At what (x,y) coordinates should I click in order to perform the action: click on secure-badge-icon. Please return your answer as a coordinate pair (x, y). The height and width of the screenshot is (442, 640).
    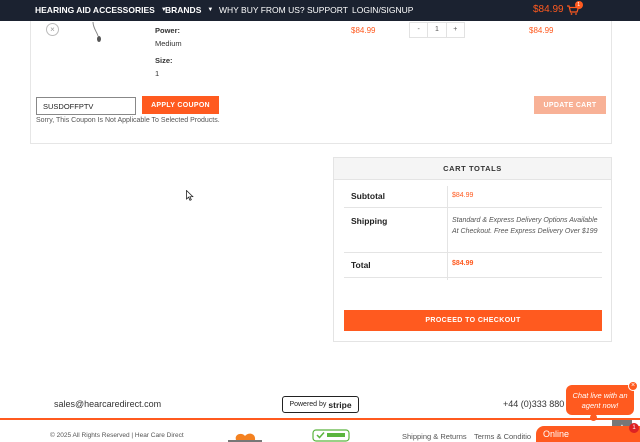
    Looking at the image, I should click on (331, 435).